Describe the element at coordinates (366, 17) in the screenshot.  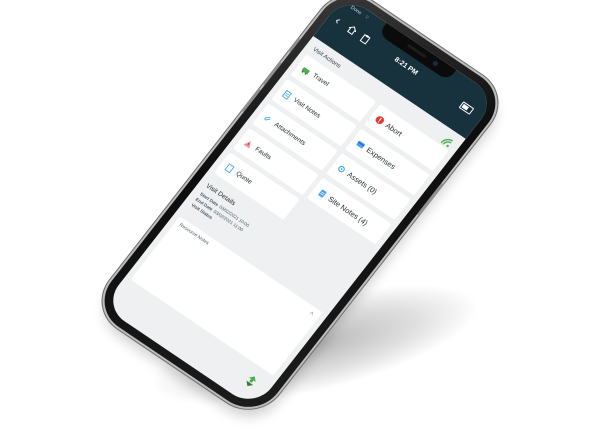
I see `wifi-status-icon: ⌔` at that location.